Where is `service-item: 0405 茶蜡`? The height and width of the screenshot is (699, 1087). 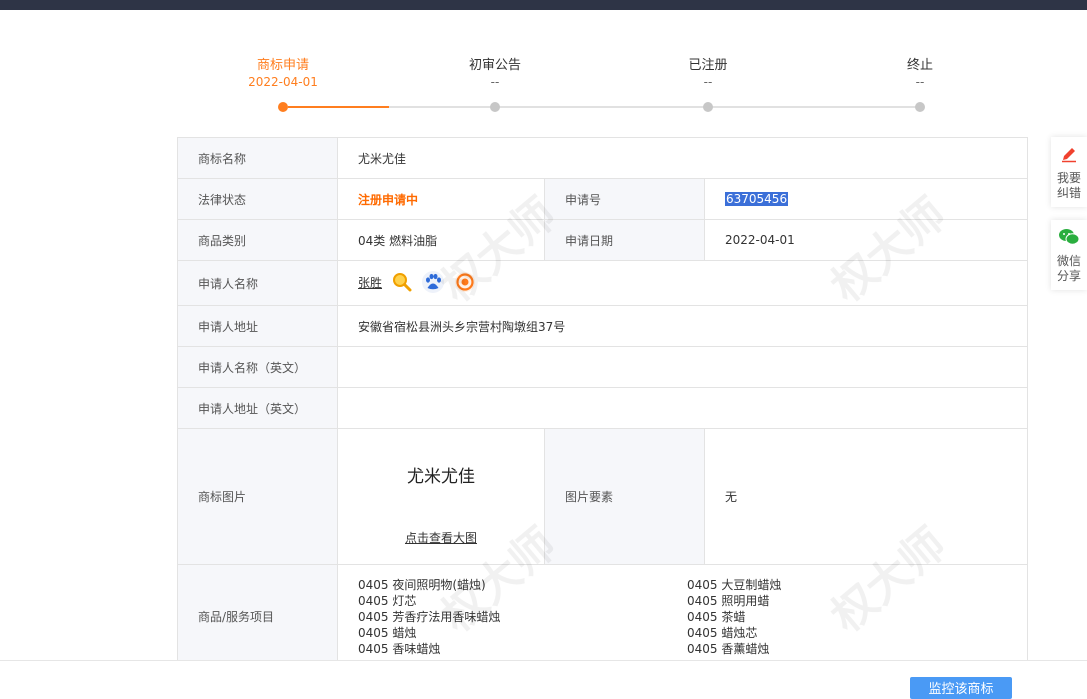
service-item: 0405 茶蜡 is located at coordinates (716, 616).